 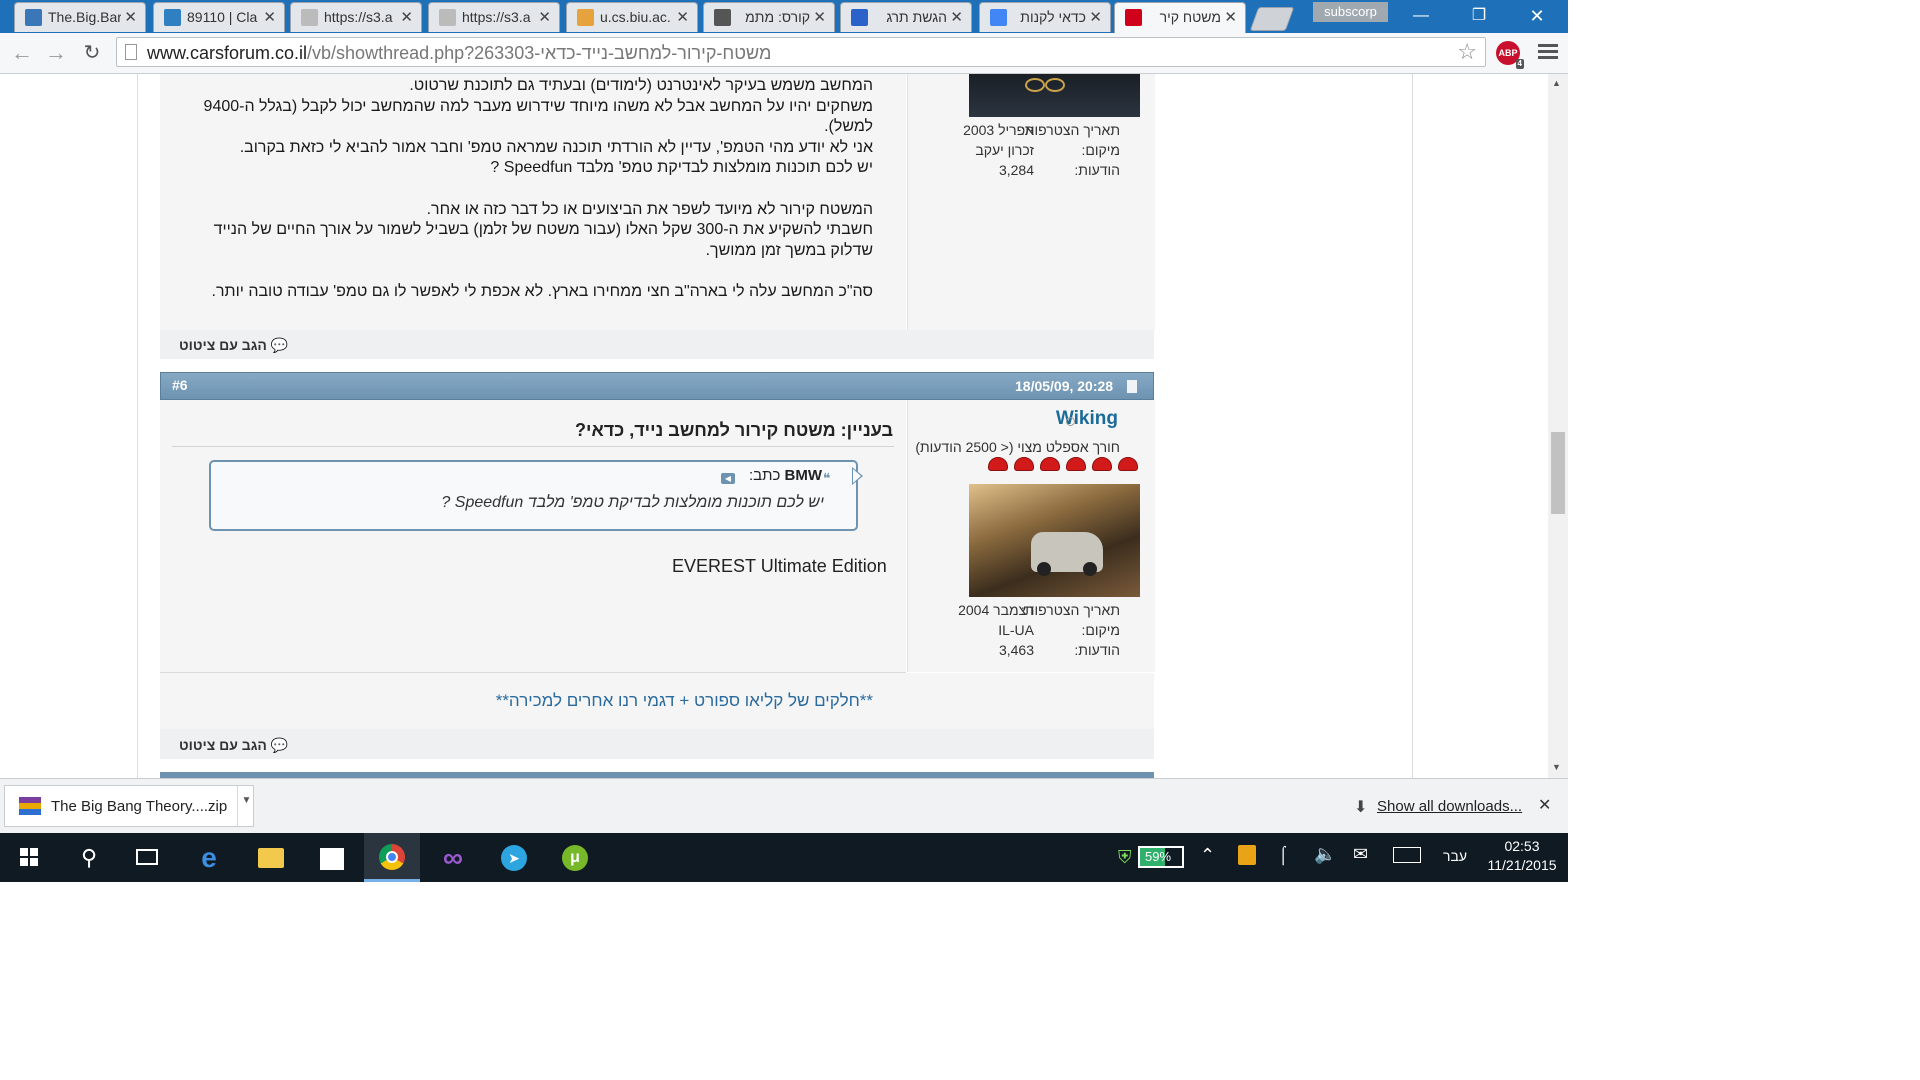 I want to click on post-title: בעניין: משטח קירור למחשב נייד, כדאי?, so click(x=734, y=430).